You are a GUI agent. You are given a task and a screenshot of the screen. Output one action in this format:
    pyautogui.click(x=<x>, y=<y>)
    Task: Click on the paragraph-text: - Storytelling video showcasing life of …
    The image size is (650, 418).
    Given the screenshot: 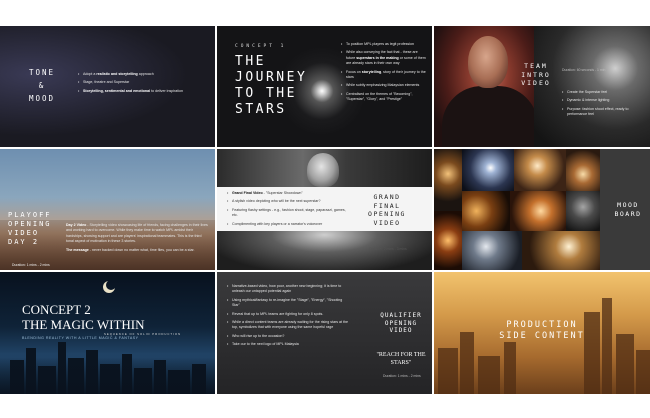 What is the action you would take?
    pyautogui.click(x=137, y=233)
    